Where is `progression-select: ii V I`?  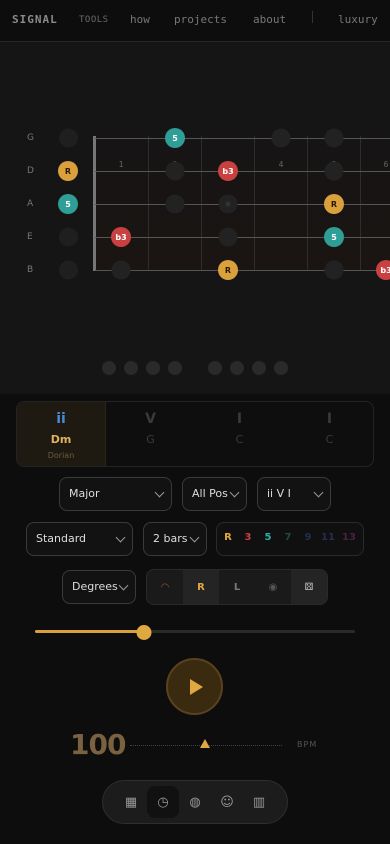
progression-select: ii V I is located at coordinates (294, 494).